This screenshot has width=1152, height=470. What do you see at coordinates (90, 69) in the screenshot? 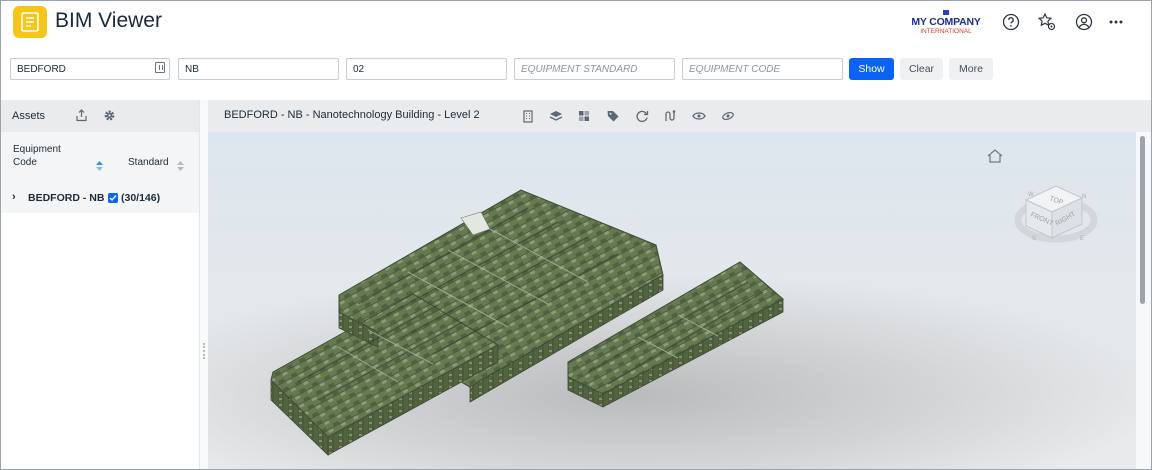
I see `site-field` at bounding box center [90, 69].